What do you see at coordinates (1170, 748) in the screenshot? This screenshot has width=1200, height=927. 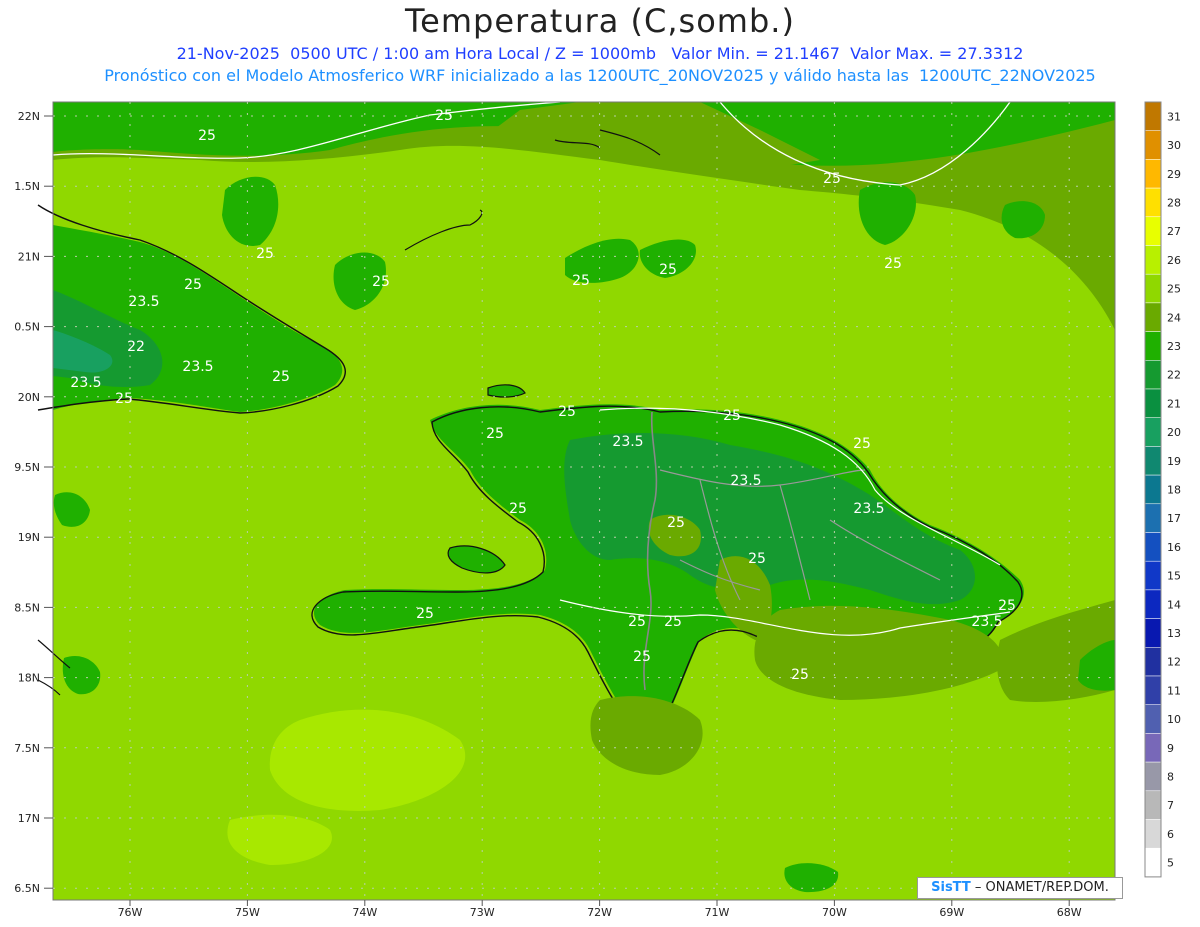 I see `colorbar-label: 9` at bounding box center [1170, 748].